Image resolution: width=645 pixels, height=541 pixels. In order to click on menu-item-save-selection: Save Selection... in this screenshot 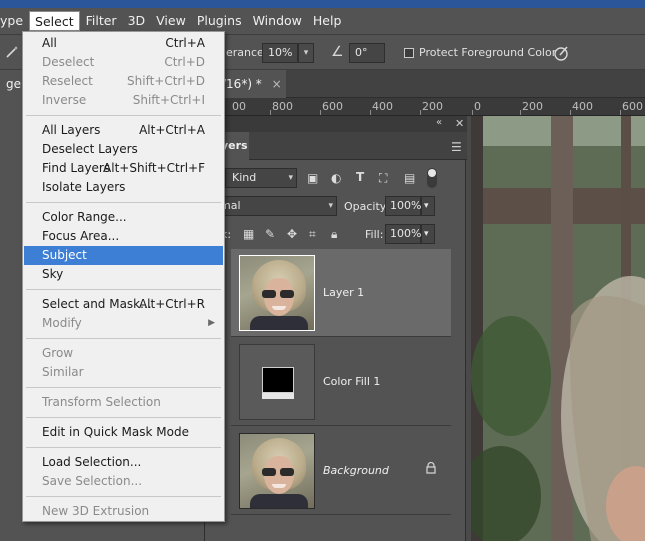, I will do `click(123, 481)`.